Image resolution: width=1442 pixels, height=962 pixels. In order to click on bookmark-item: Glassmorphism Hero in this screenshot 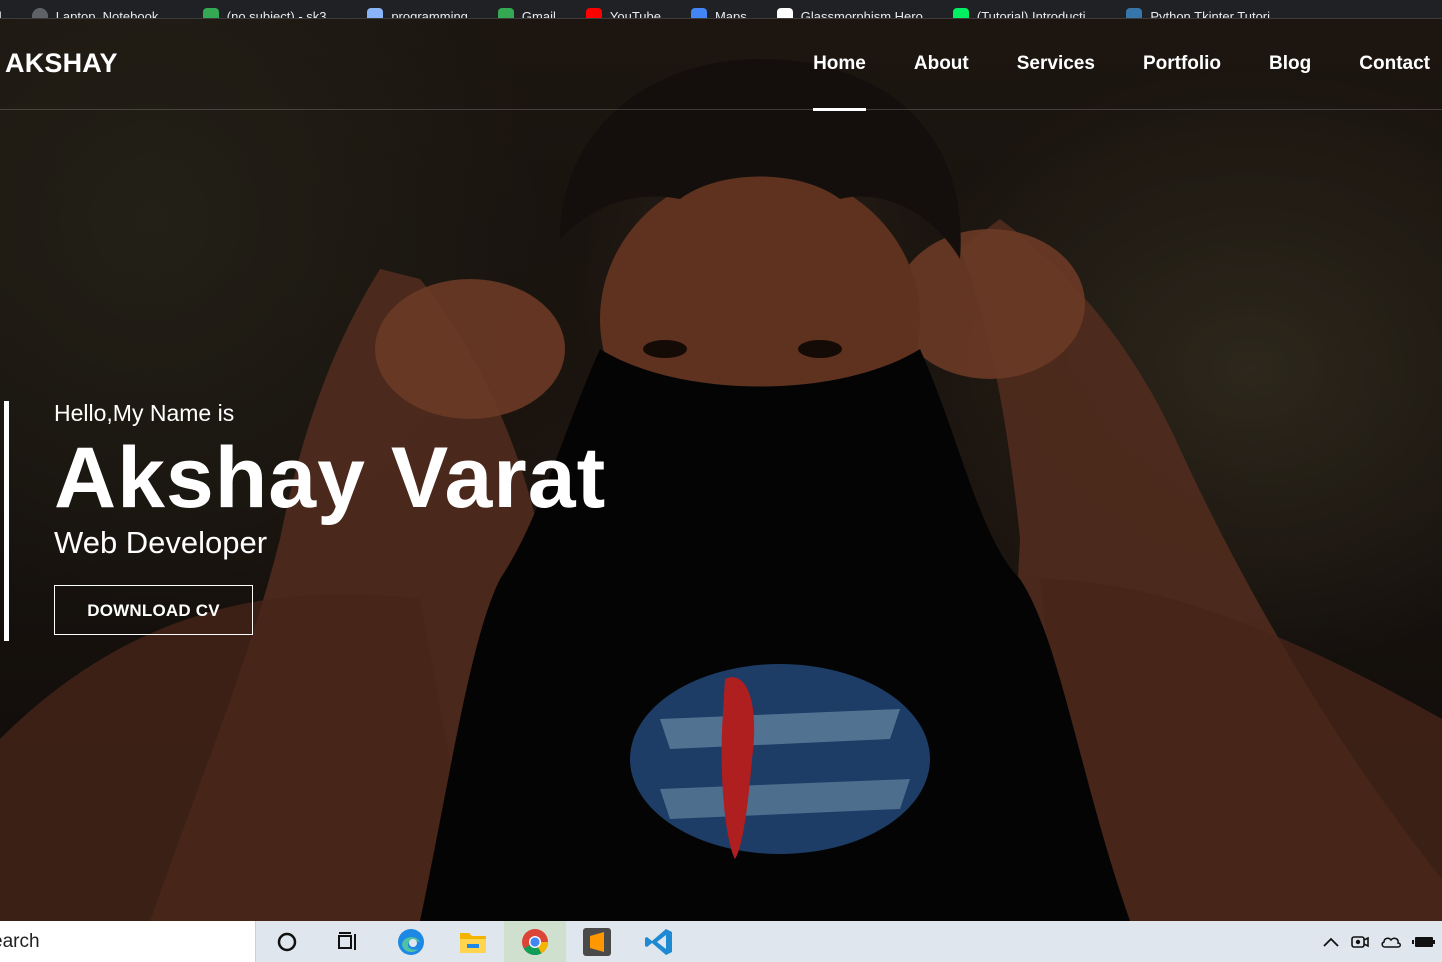, I will do `click(849, 13)`.